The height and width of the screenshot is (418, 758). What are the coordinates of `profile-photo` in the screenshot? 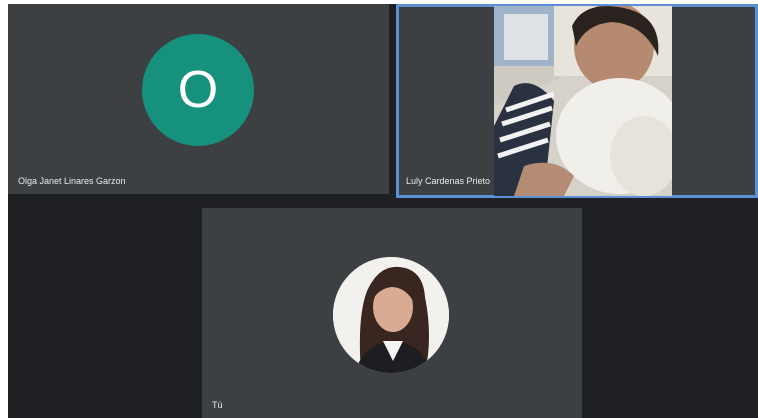 It's located at (391, 315).